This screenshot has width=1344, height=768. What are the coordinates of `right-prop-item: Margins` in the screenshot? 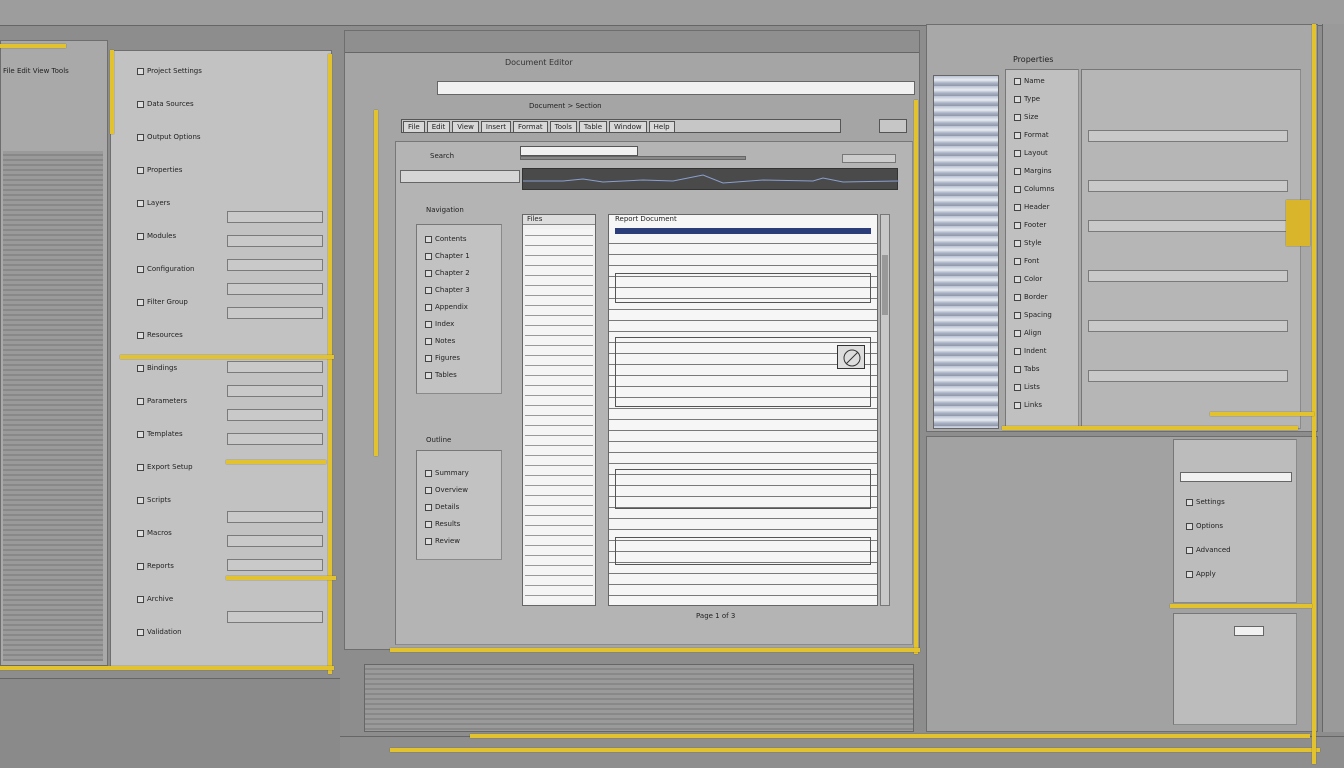 It's located at (1043, 171).